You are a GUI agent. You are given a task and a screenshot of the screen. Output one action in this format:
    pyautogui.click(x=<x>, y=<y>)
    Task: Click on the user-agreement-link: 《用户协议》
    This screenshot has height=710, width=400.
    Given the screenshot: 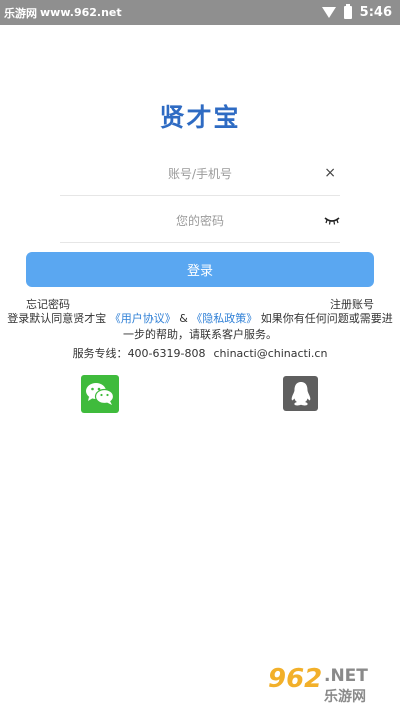 What is the action you would take?
    pyautogui.click(x=143, y=318)
    